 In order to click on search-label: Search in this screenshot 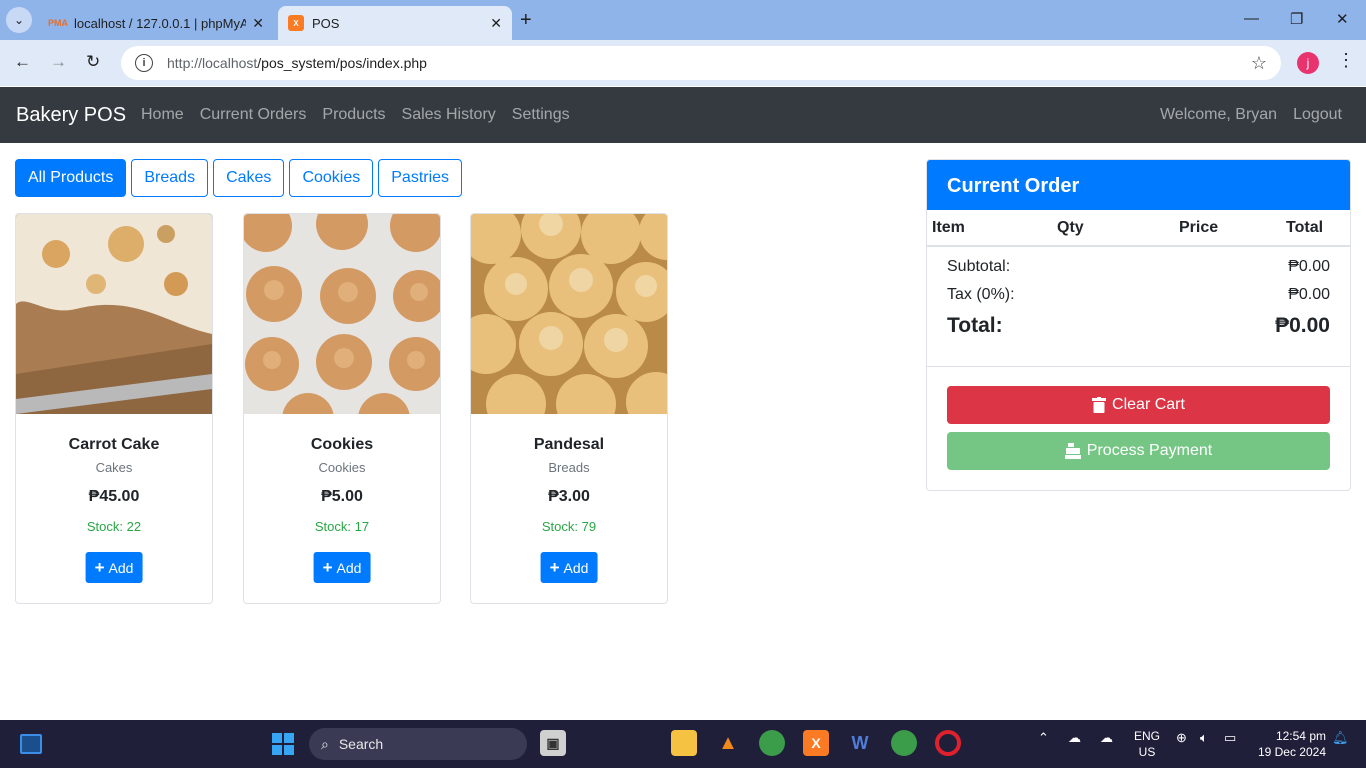, I will do `click(361, 744)`.